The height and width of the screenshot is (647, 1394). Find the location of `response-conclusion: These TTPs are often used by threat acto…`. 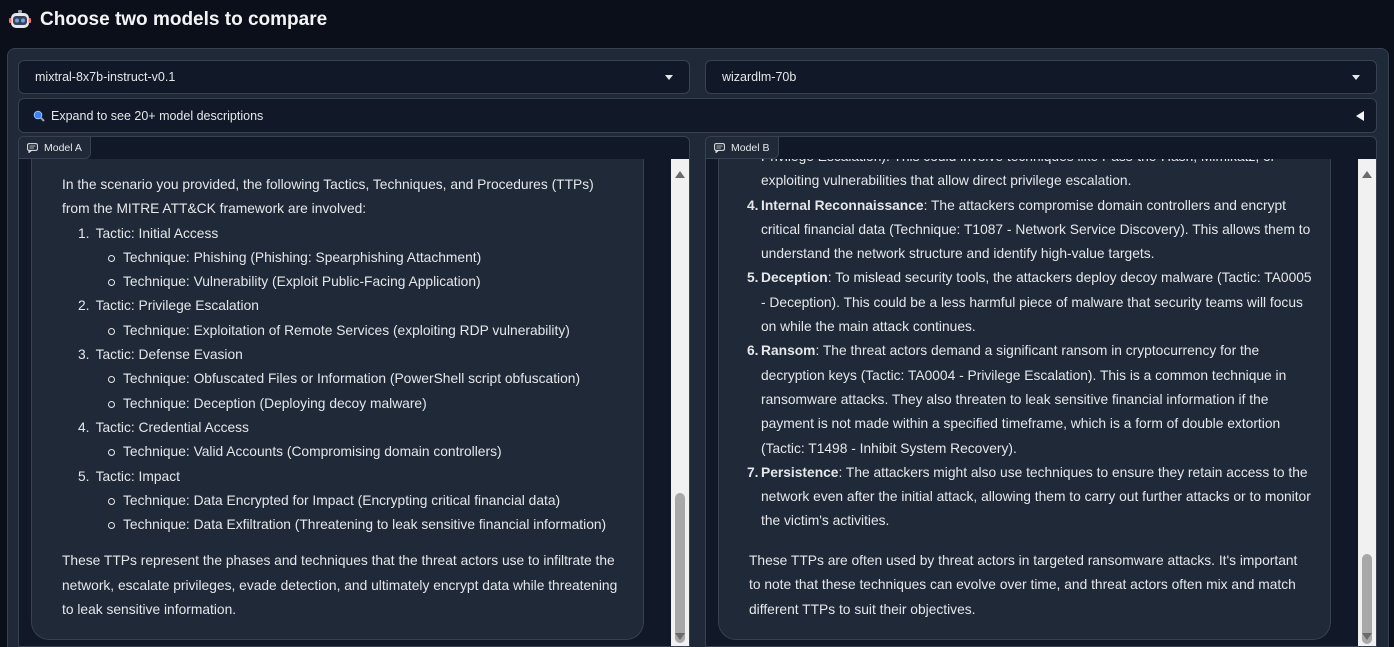

response-conclusion: These TTPs are often used by threat acto… is located at coordinates (1023, 585).